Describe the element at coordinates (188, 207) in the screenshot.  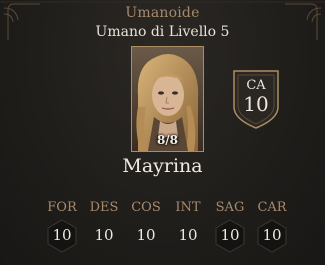
I see `ability-label: INT` at that location.